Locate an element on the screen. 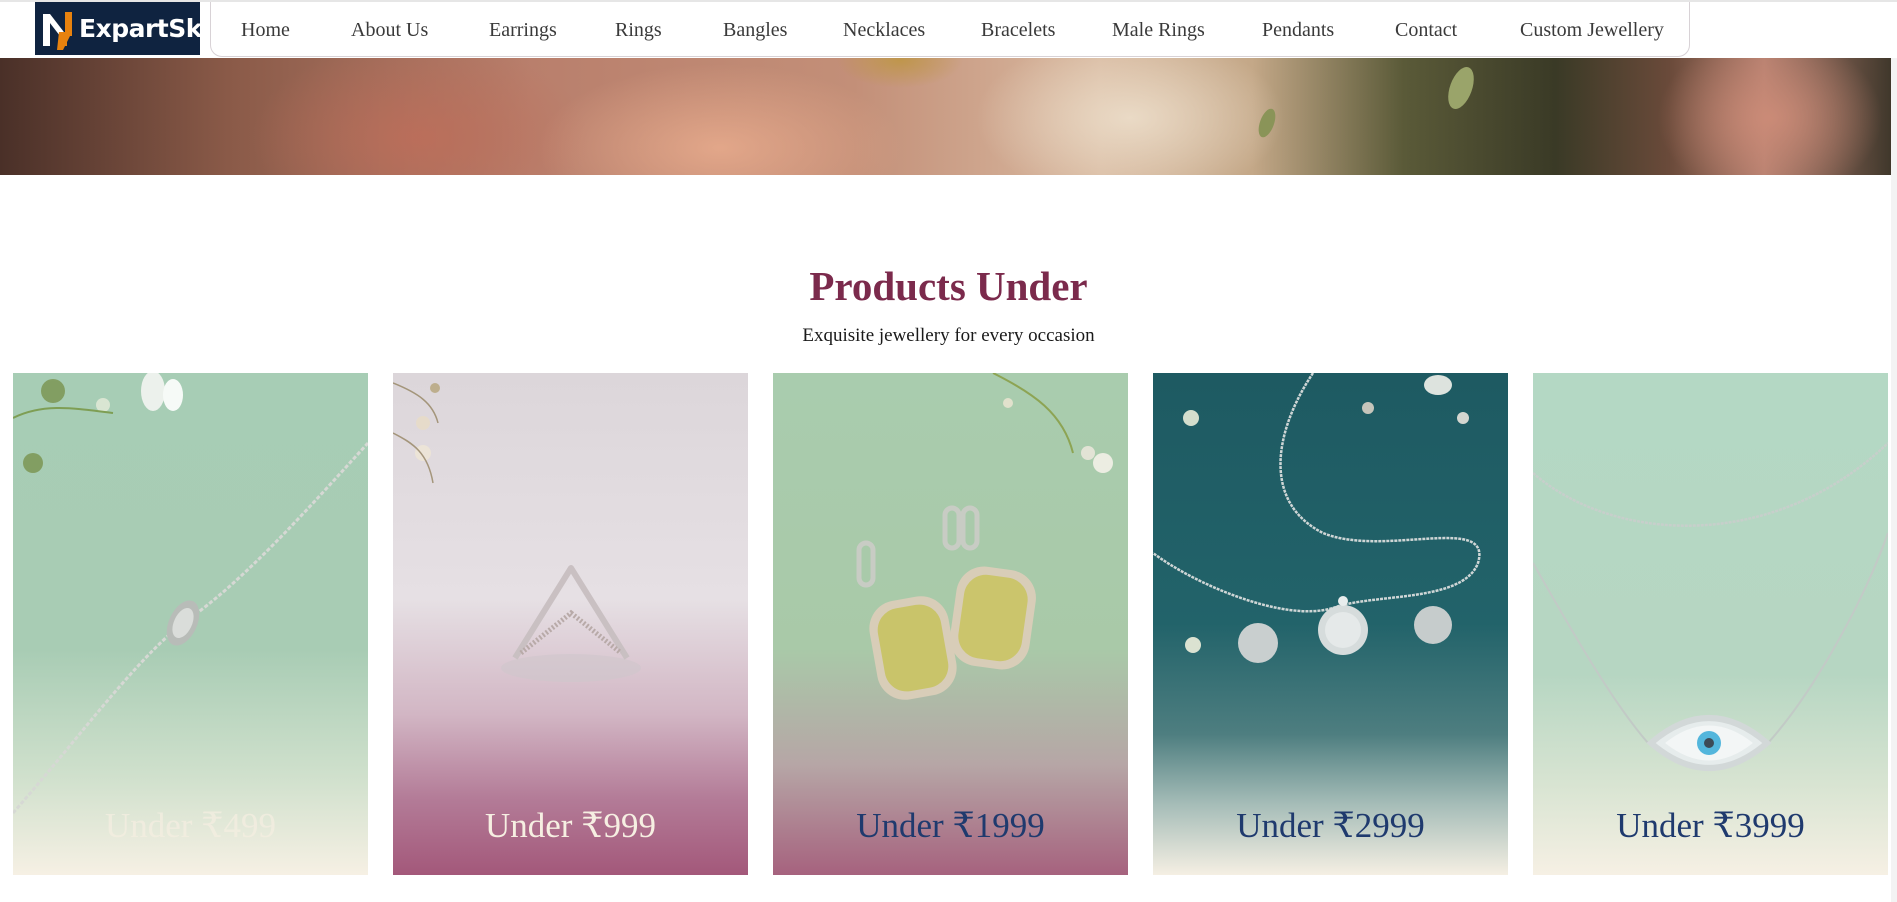 The height and width of the screenshot is (902, 1897). n-mark-icon is located at coordinates (57, 30).